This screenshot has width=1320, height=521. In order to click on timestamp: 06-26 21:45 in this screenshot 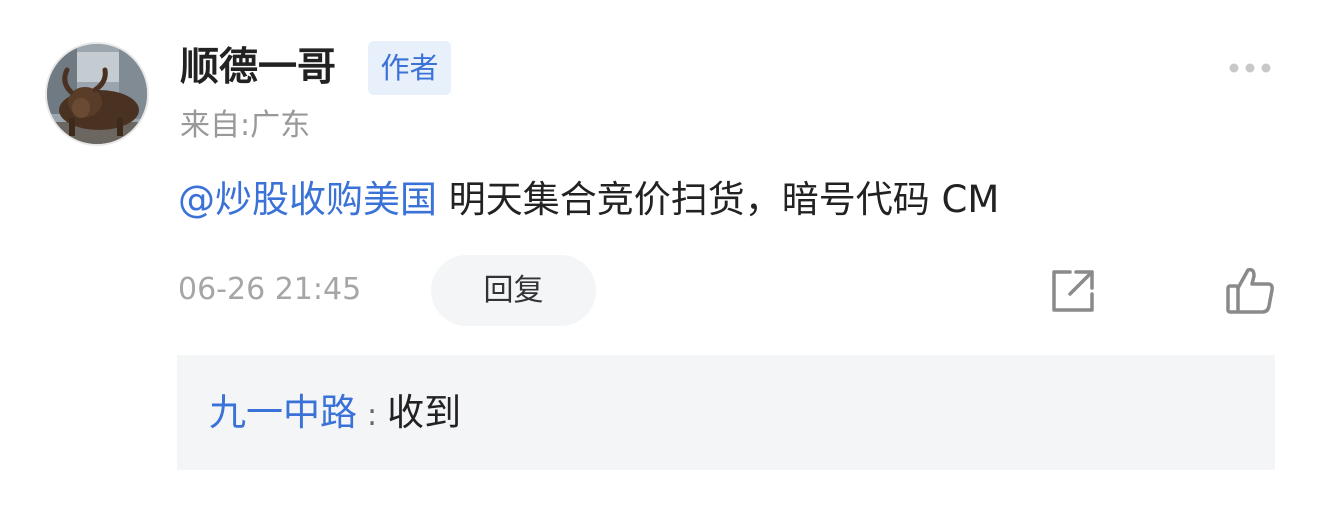, I will do `click(270, 289)`.